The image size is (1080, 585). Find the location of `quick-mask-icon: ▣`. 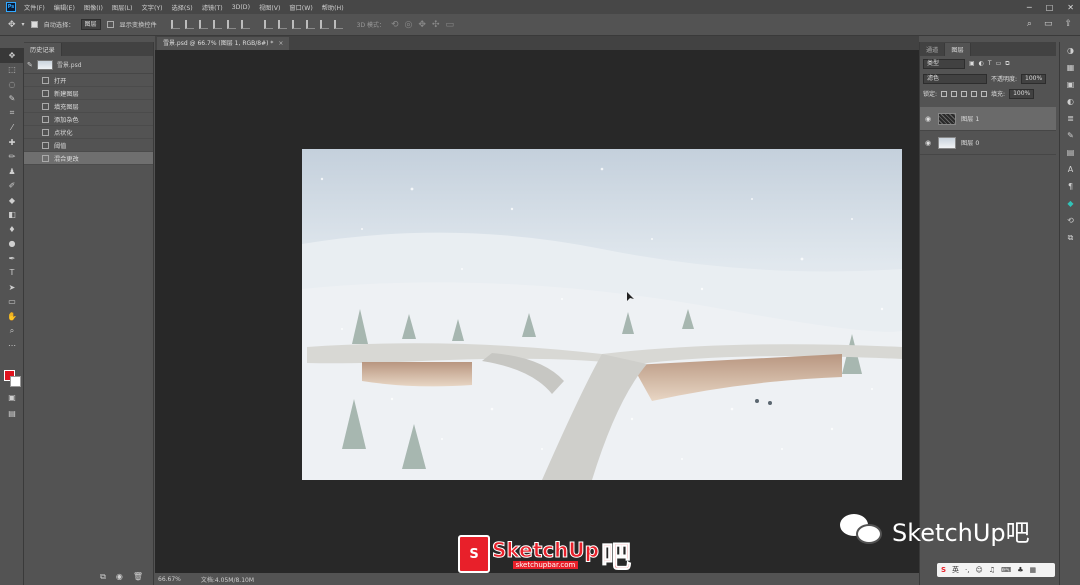

quick-mask-icon: ▣ is located at coordinates (12, 397).